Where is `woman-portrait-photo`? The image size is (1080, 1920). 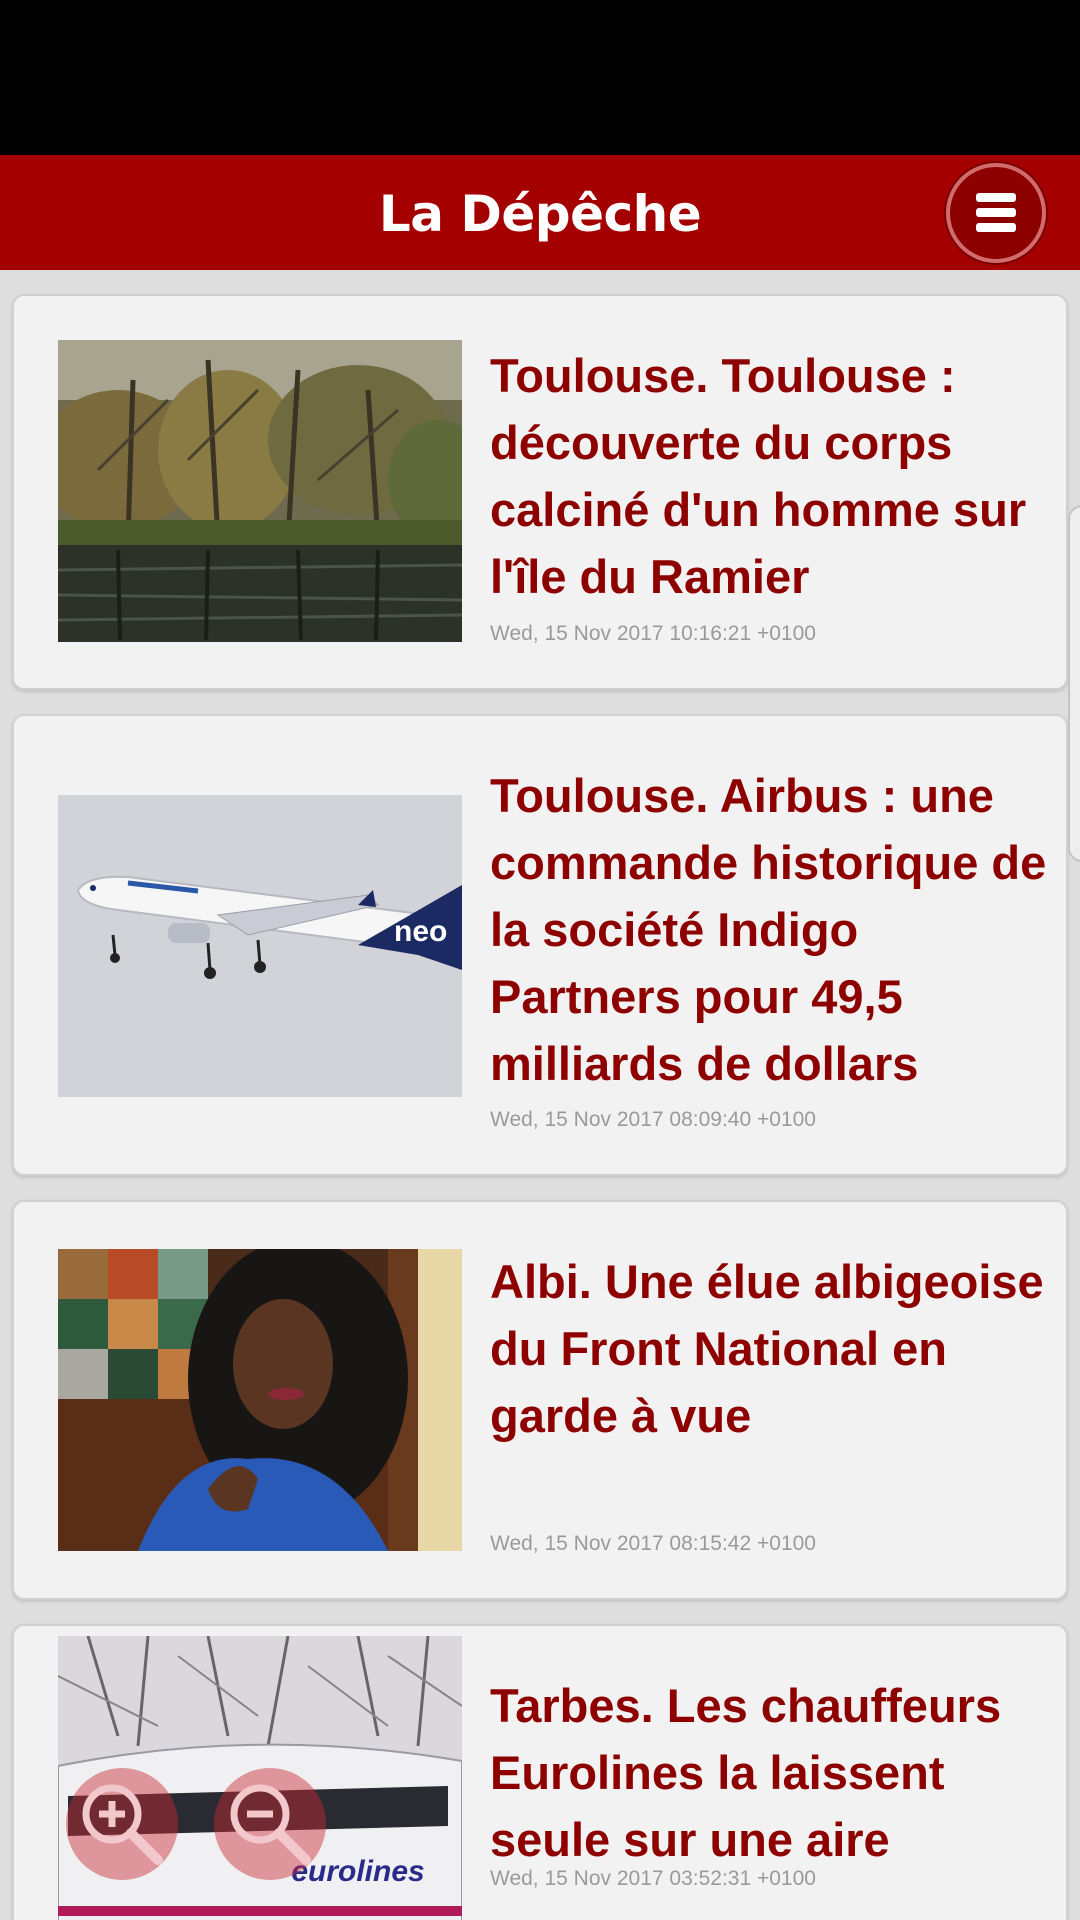 woman-portrait-photo is located at coordinates (260, 1400).